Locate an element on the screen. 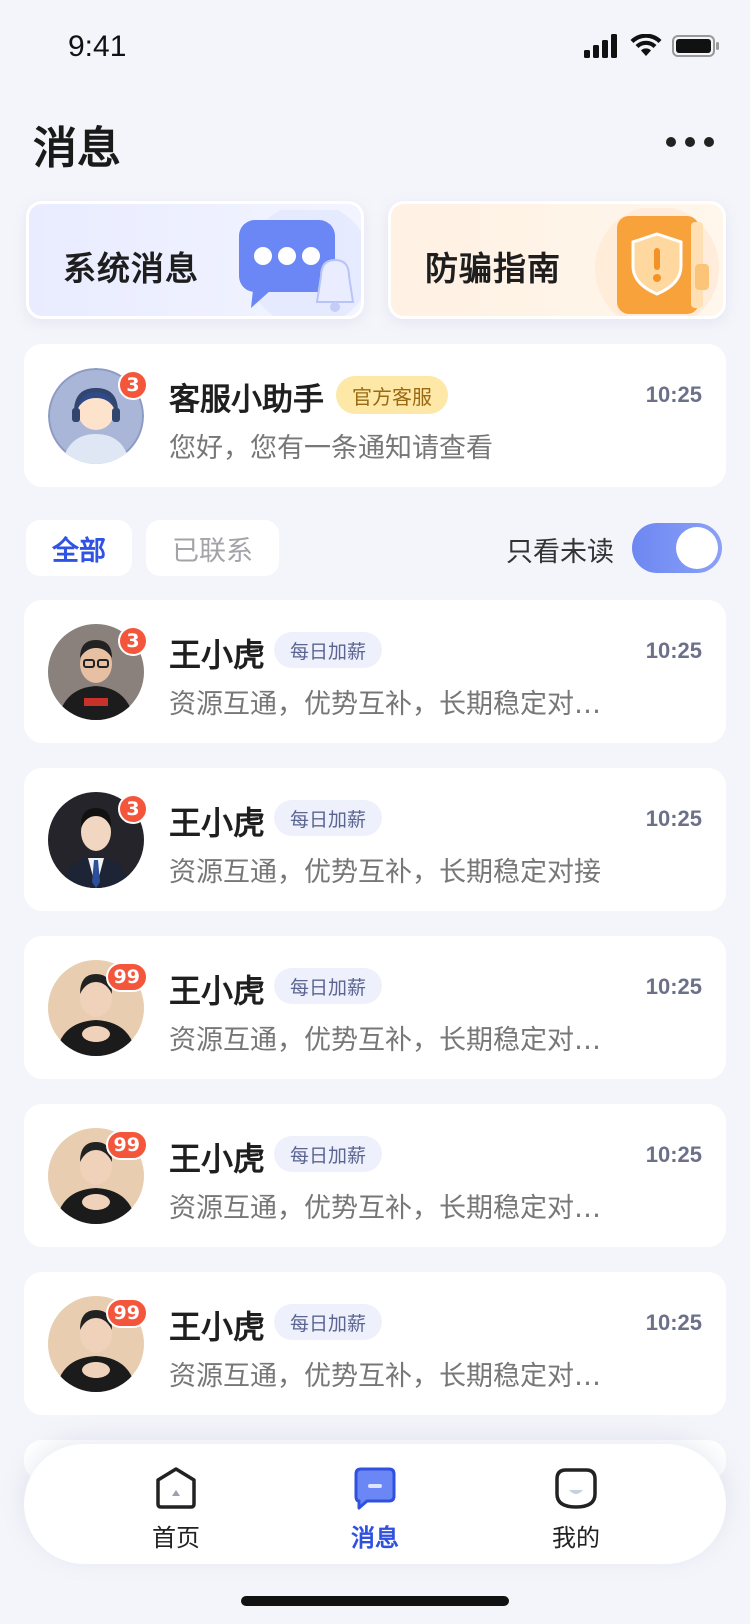 Image resolution: width=750 pixels, height=1624 pixels. anti-fraud-guide-card: 防骗指南 is located at coordinates (557, 260).